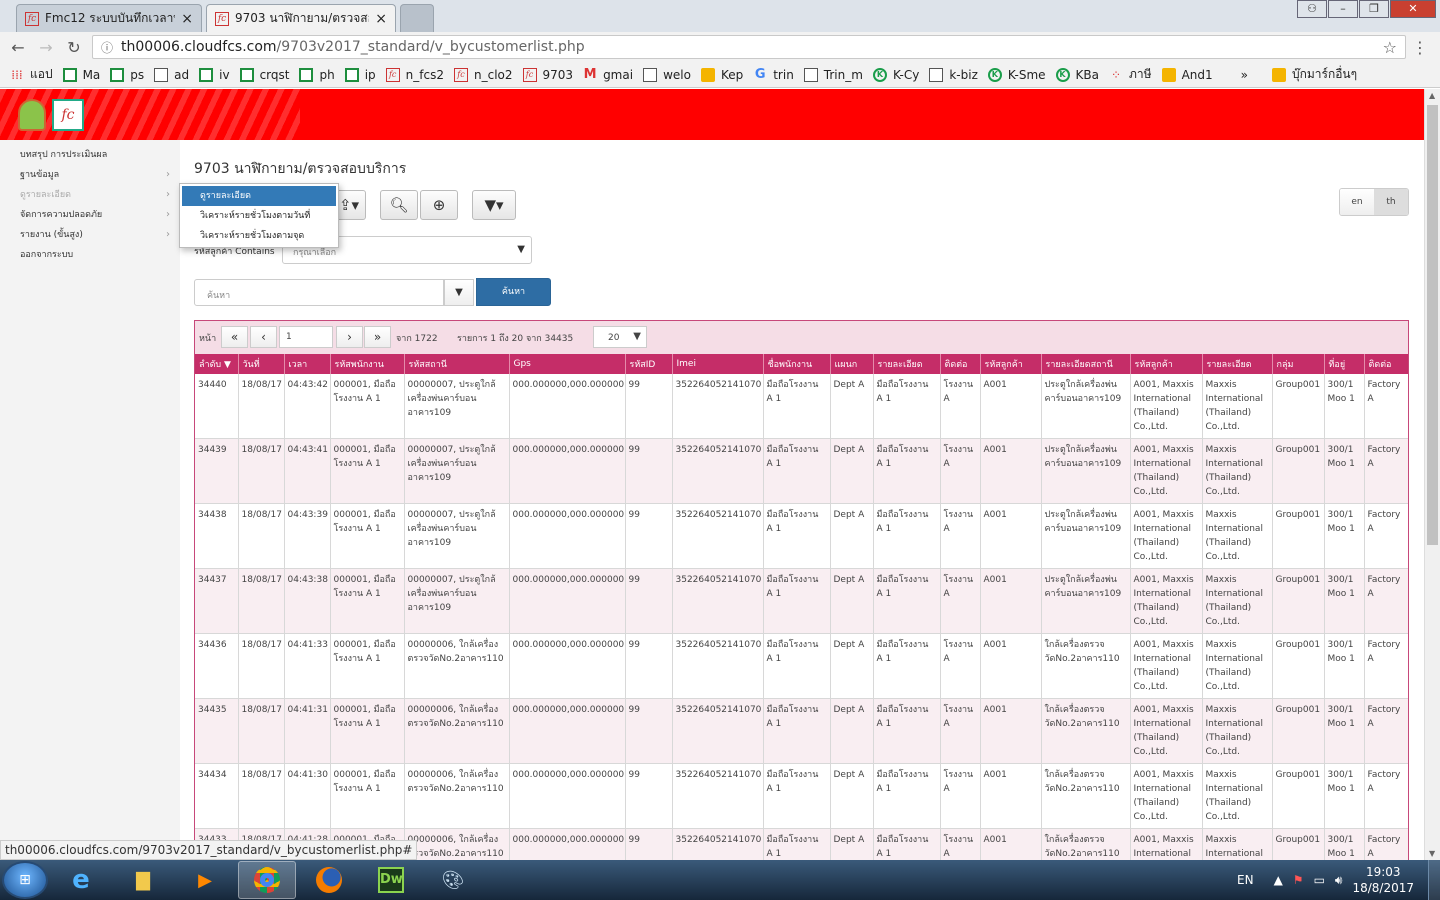  I want to click on maximize-button: ❐, so click(1374, 9).